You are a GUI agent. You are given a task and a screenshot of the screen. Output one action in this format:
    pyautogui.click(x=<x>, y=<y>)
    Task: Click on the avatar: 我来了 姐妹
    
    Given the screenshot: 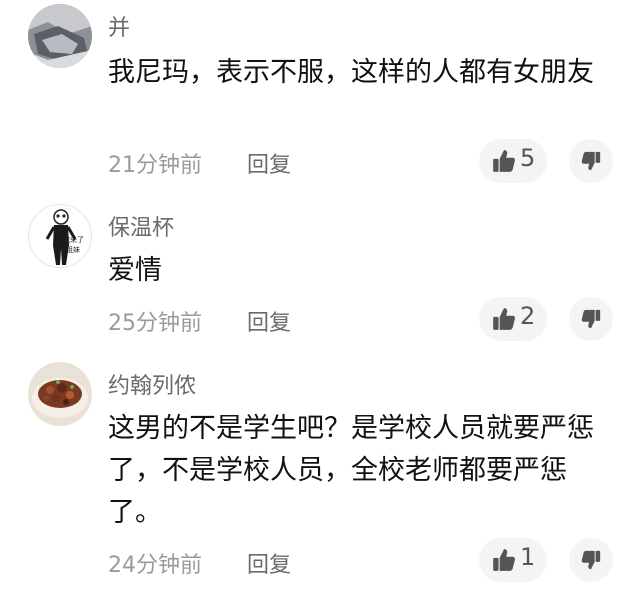 What is the action you would take?
    pyautogui.click(x=60, y=236)
    